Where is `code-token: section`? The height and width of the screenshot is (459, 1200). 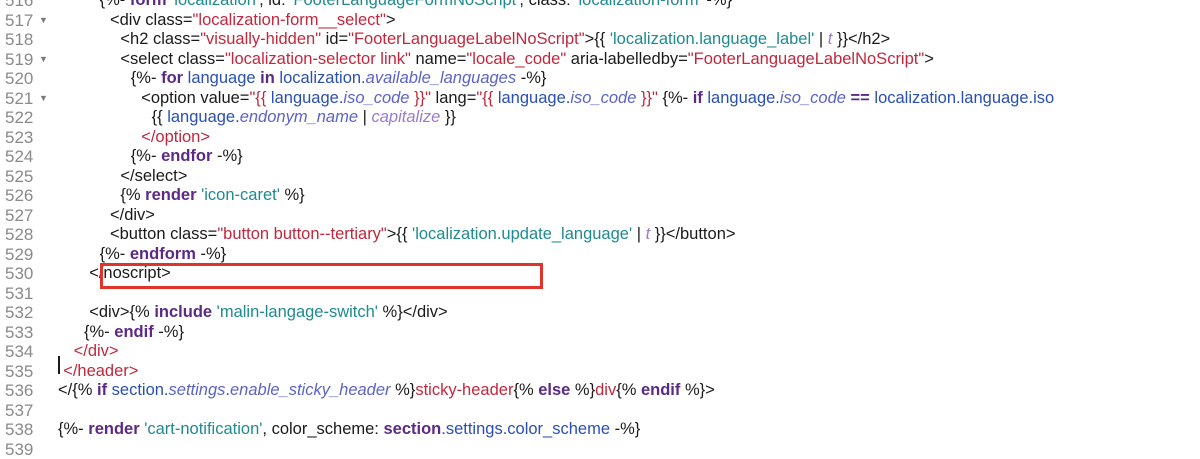
code-token: section is located at coordinates (412, 429).